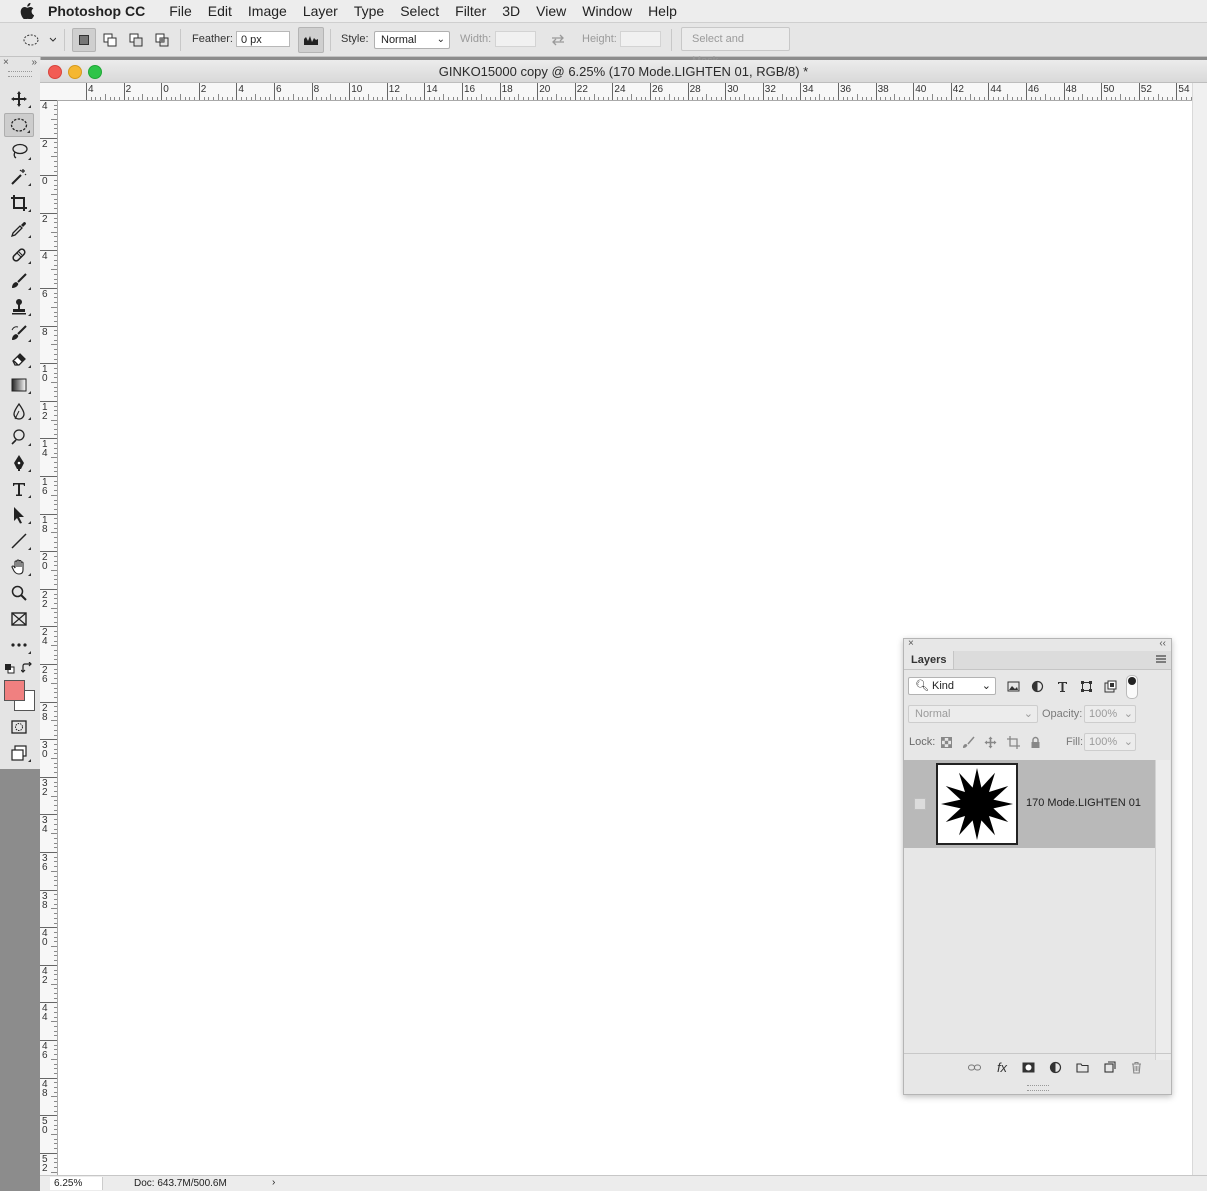 This screenshot has height=1191, width=1207. What do you see at coordinates (19, 203) in the screenshot?
I see `crop-tool` at bounding box center [19, 203].